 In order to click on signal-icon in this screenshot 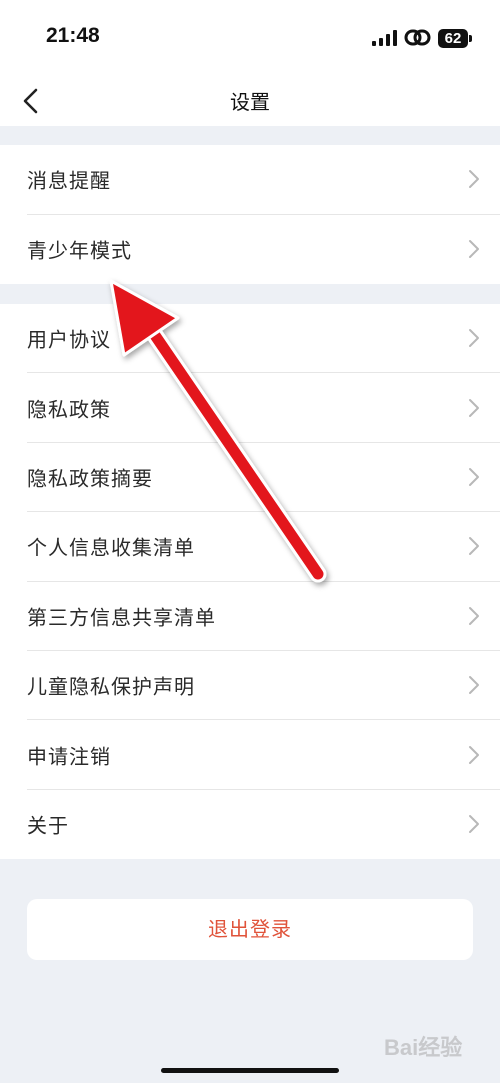, I will do `click(384, 38)`.